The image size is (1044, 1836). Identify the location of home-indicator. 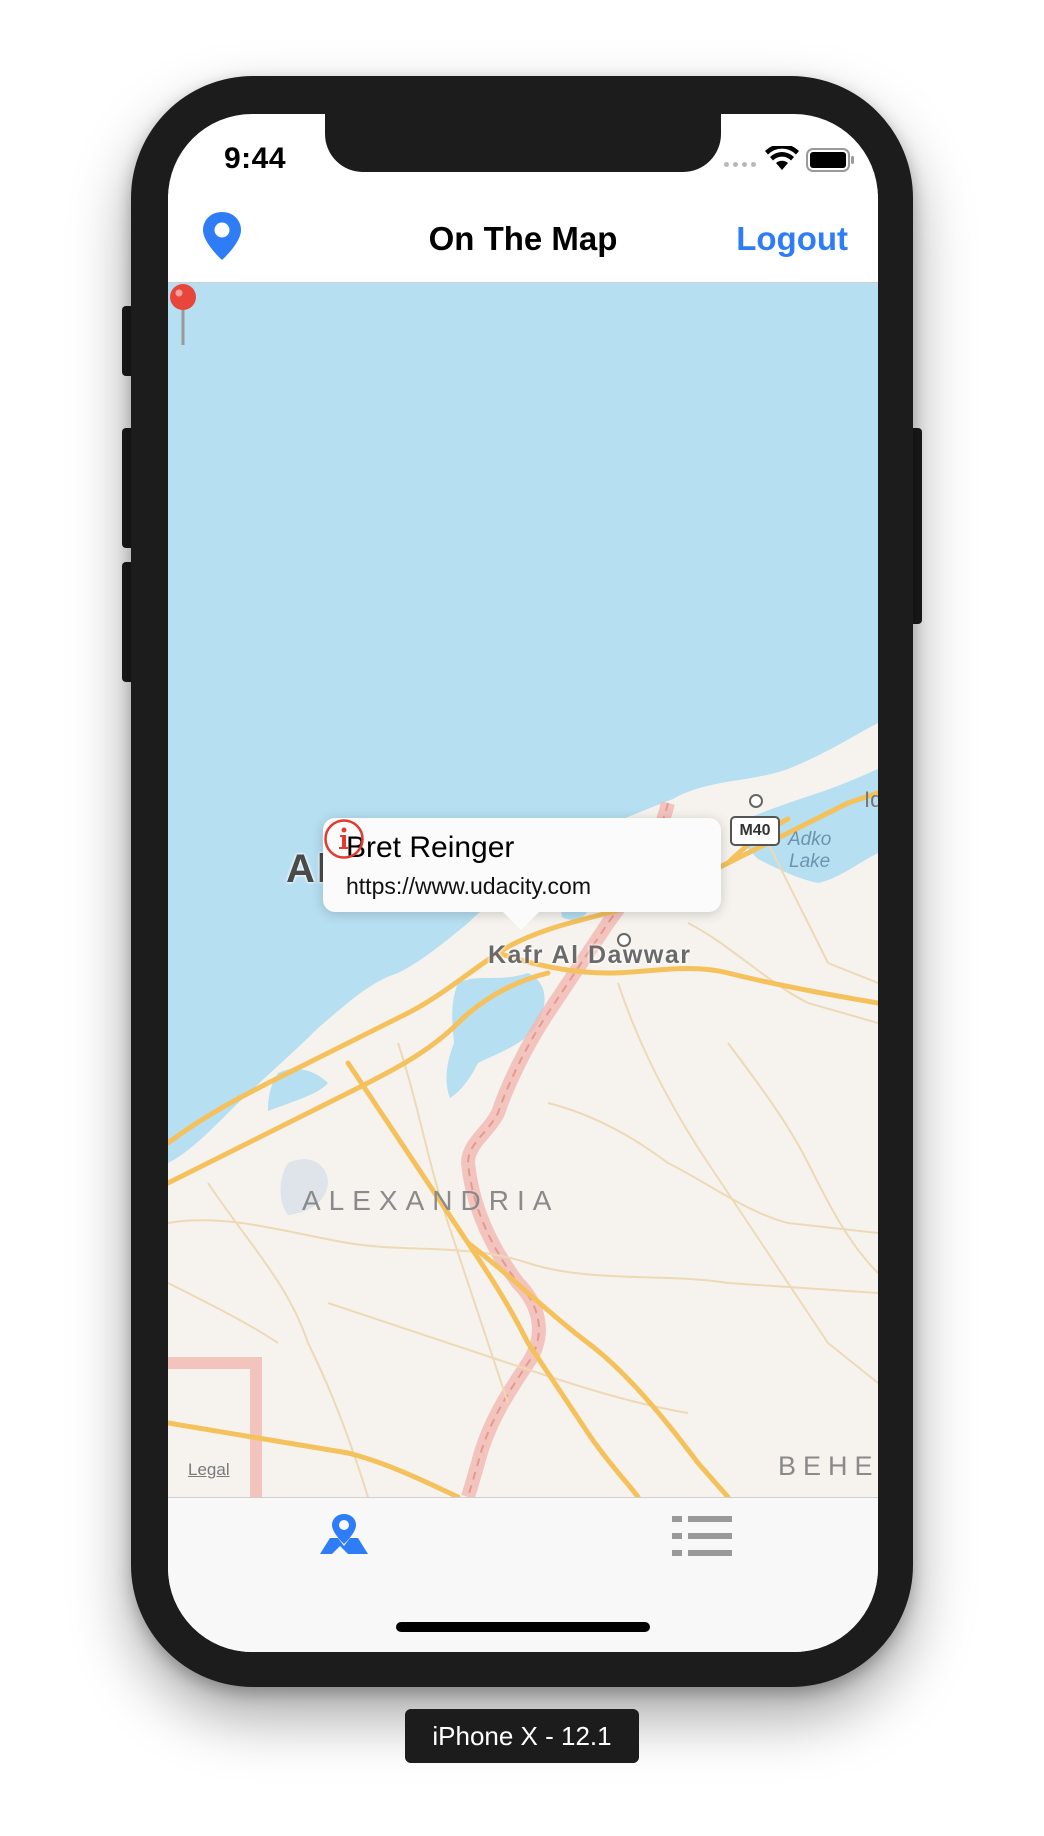
(523, 1627).